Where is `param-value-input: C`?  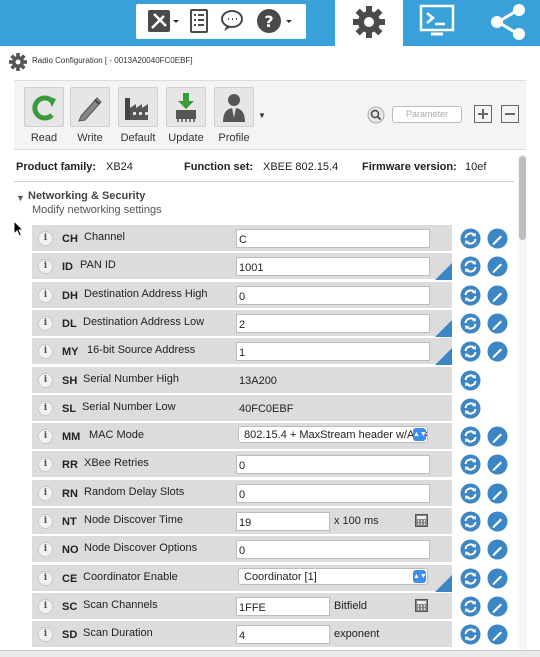
param-value-input: C is located at coordinates (333, 238).